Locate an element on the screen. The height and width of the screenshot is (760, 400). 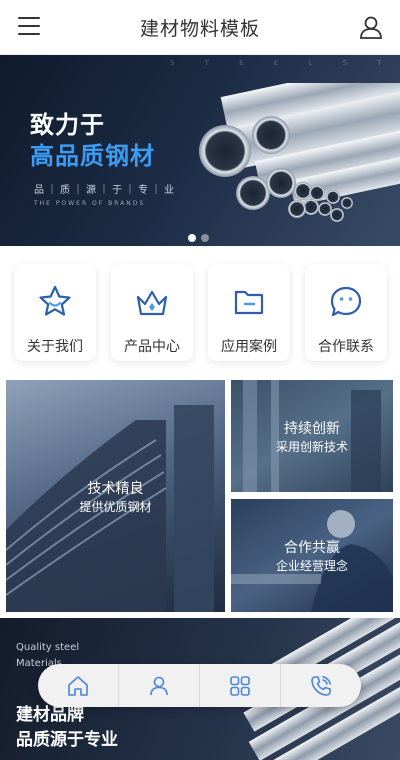
phone-icon is located at coordinates (321, 685).